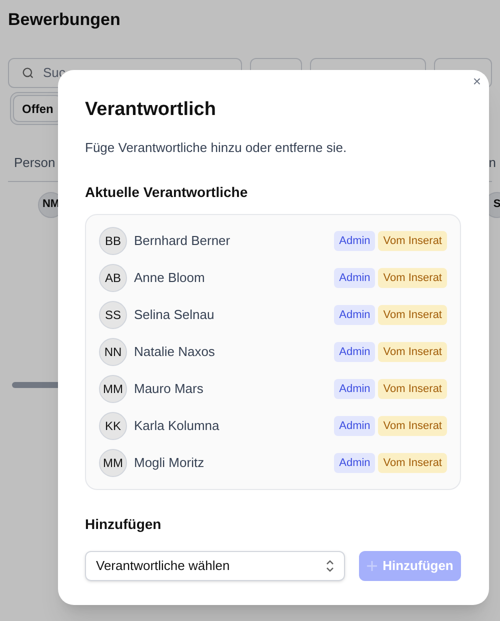 The height and width of the screenshot is (621, 500). I want to click on chevrons-icon, so click(330, 566).